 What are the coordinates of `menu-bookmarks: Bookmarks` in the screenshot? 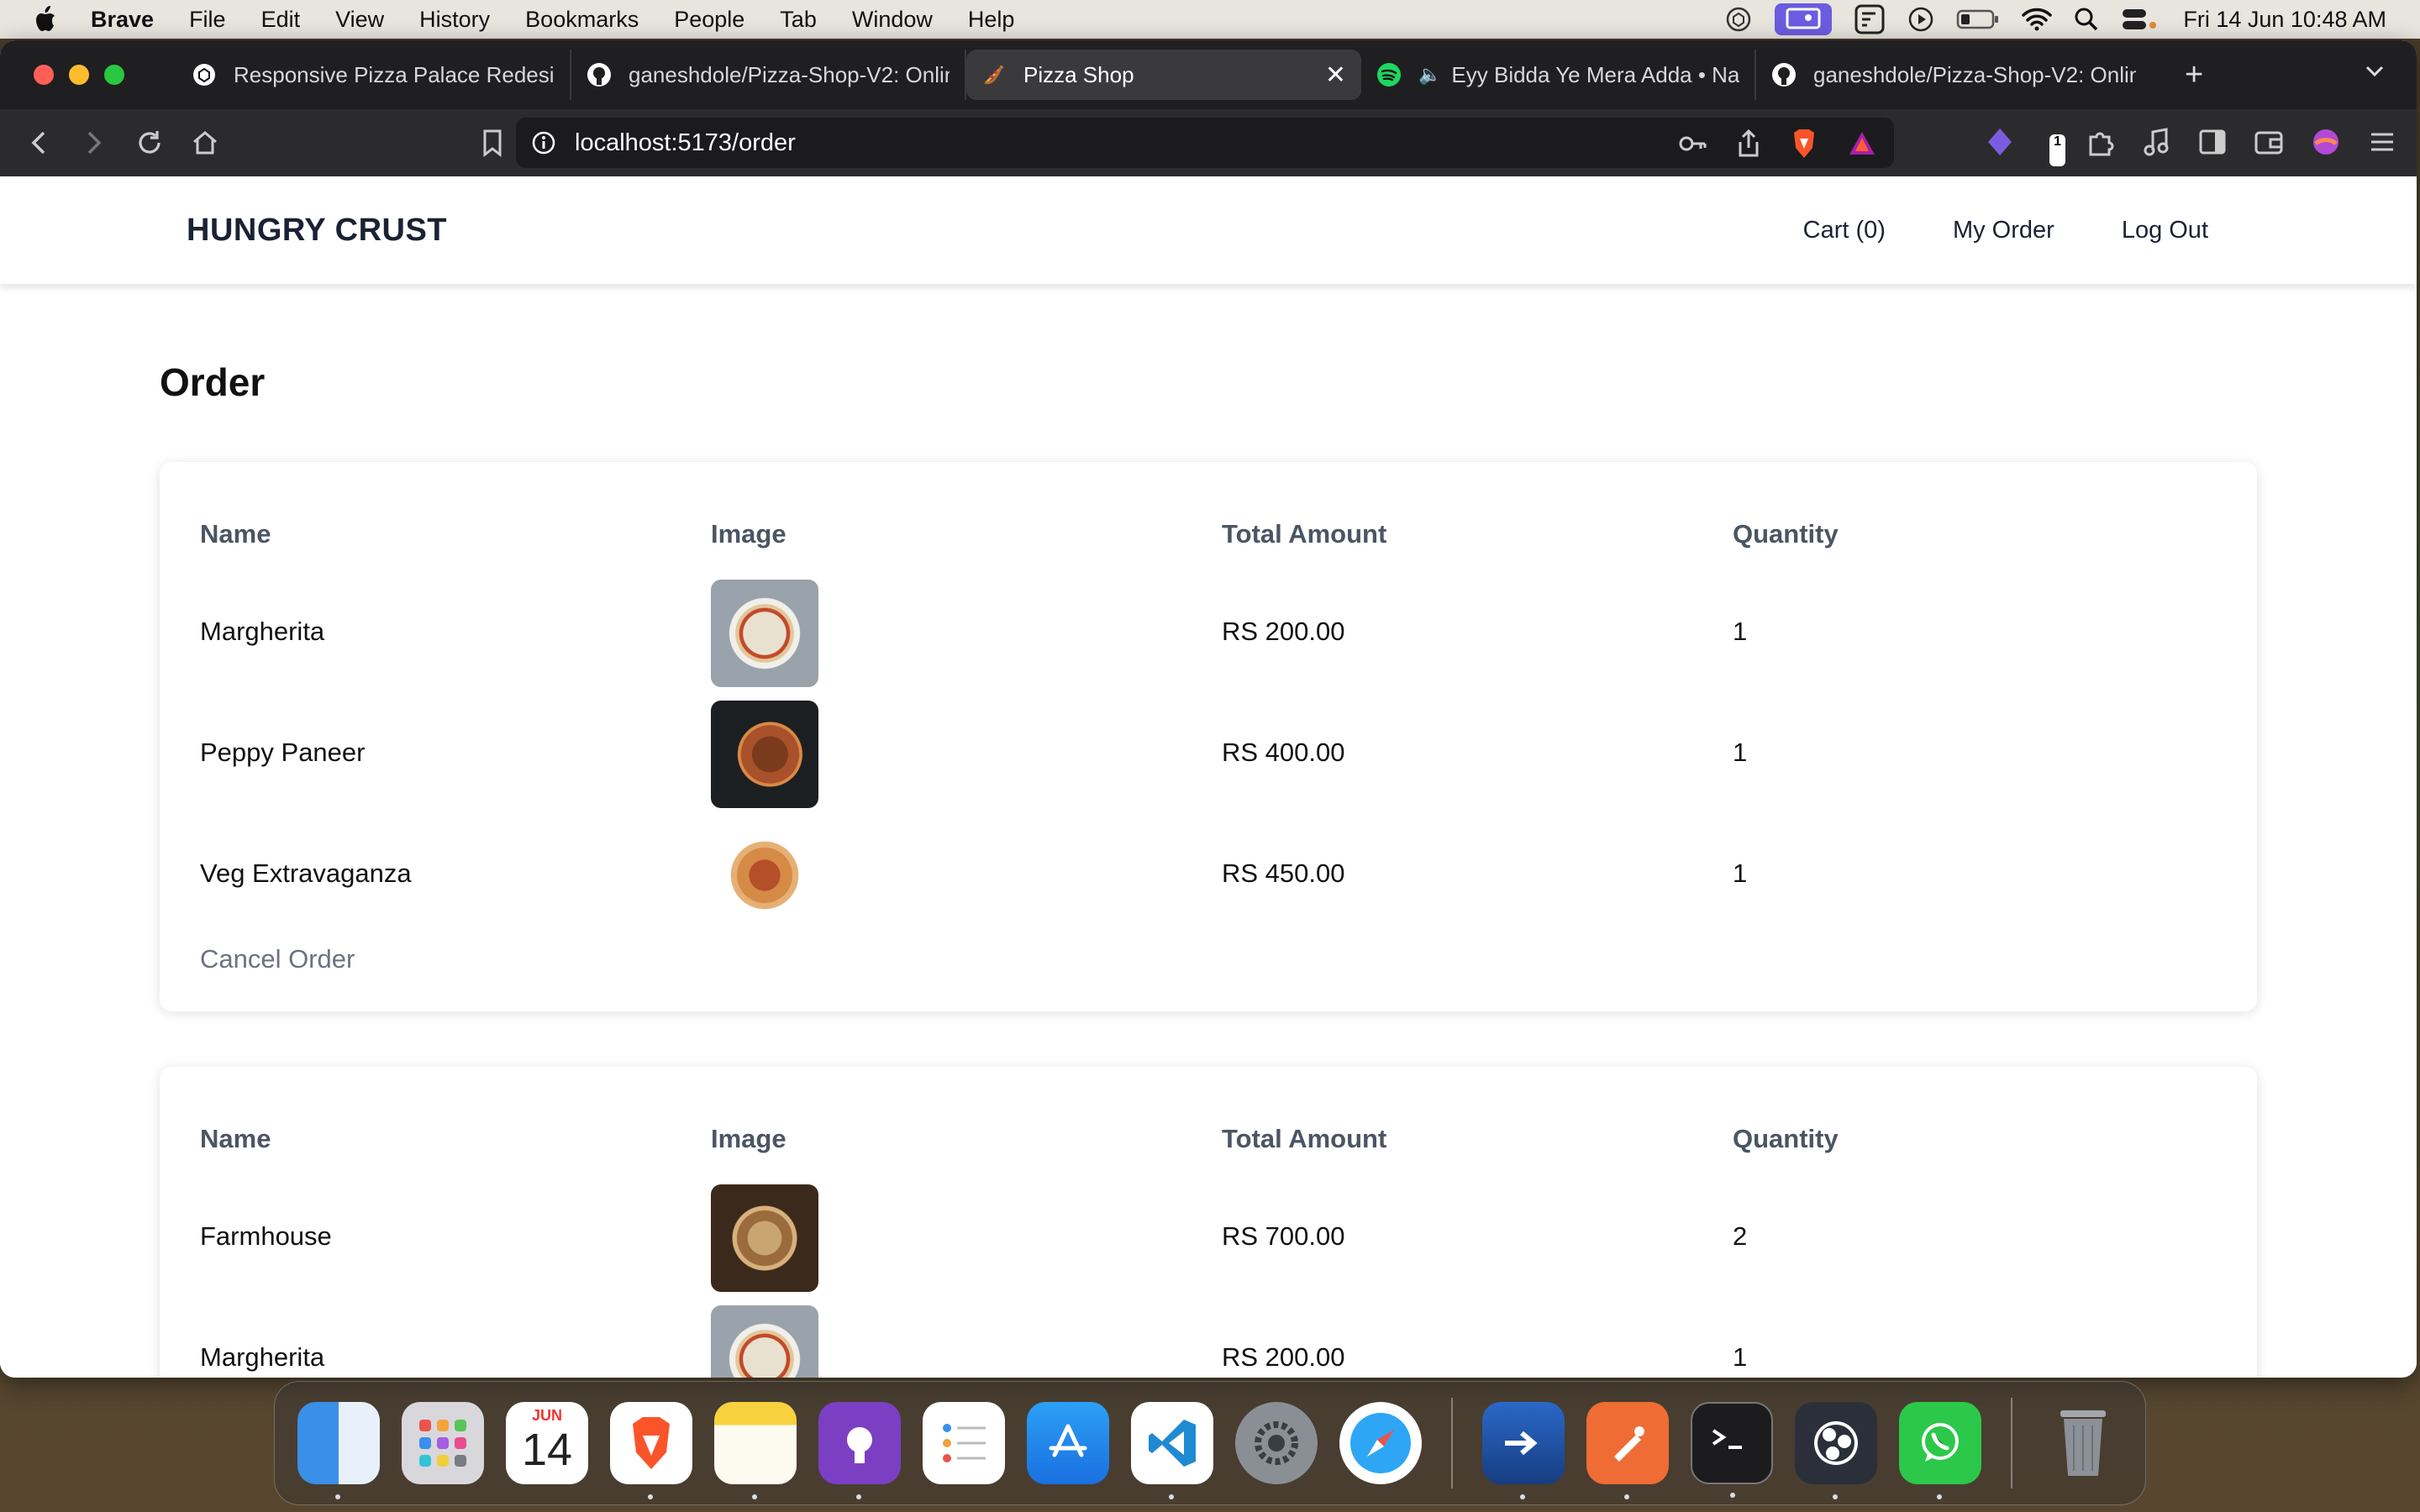 It's located at (582, 20).